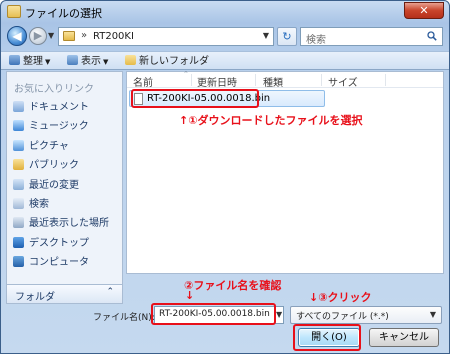 Image resolution: width=450 pixels, height=354 pixels. Describe the element at coordinates (273, 81) in the screenshot. I see `column-type: 種類` at that location.